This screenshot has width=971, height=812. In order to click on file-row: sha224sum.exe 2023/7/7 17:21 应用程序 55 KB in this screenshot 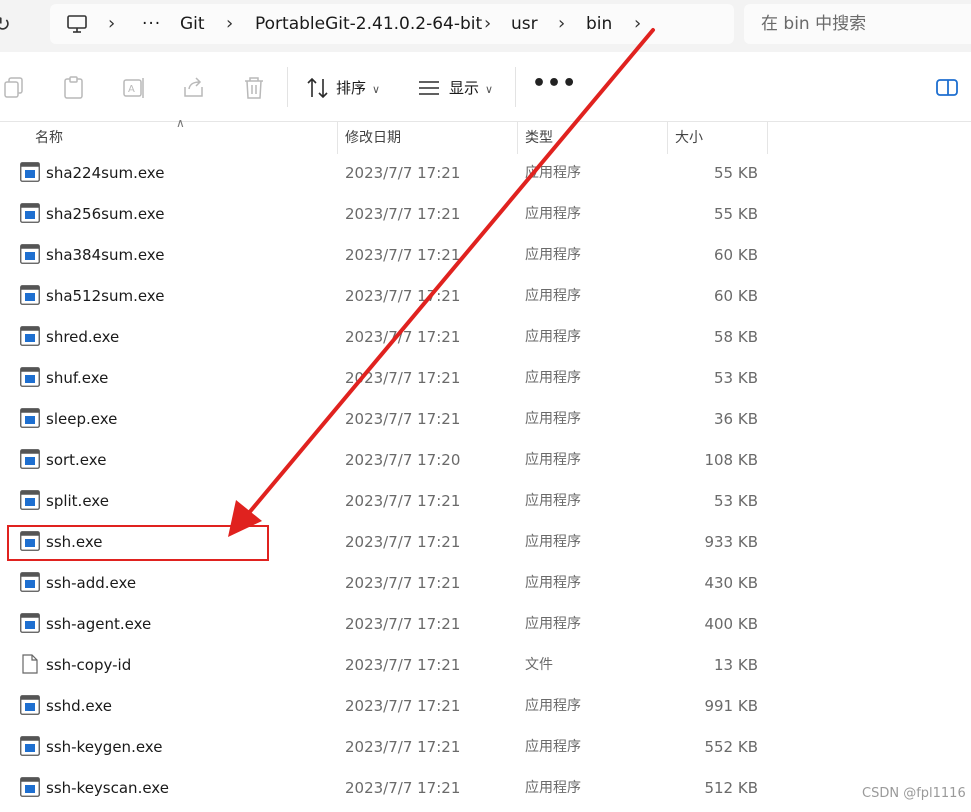, I will do `click(485, 174)`.